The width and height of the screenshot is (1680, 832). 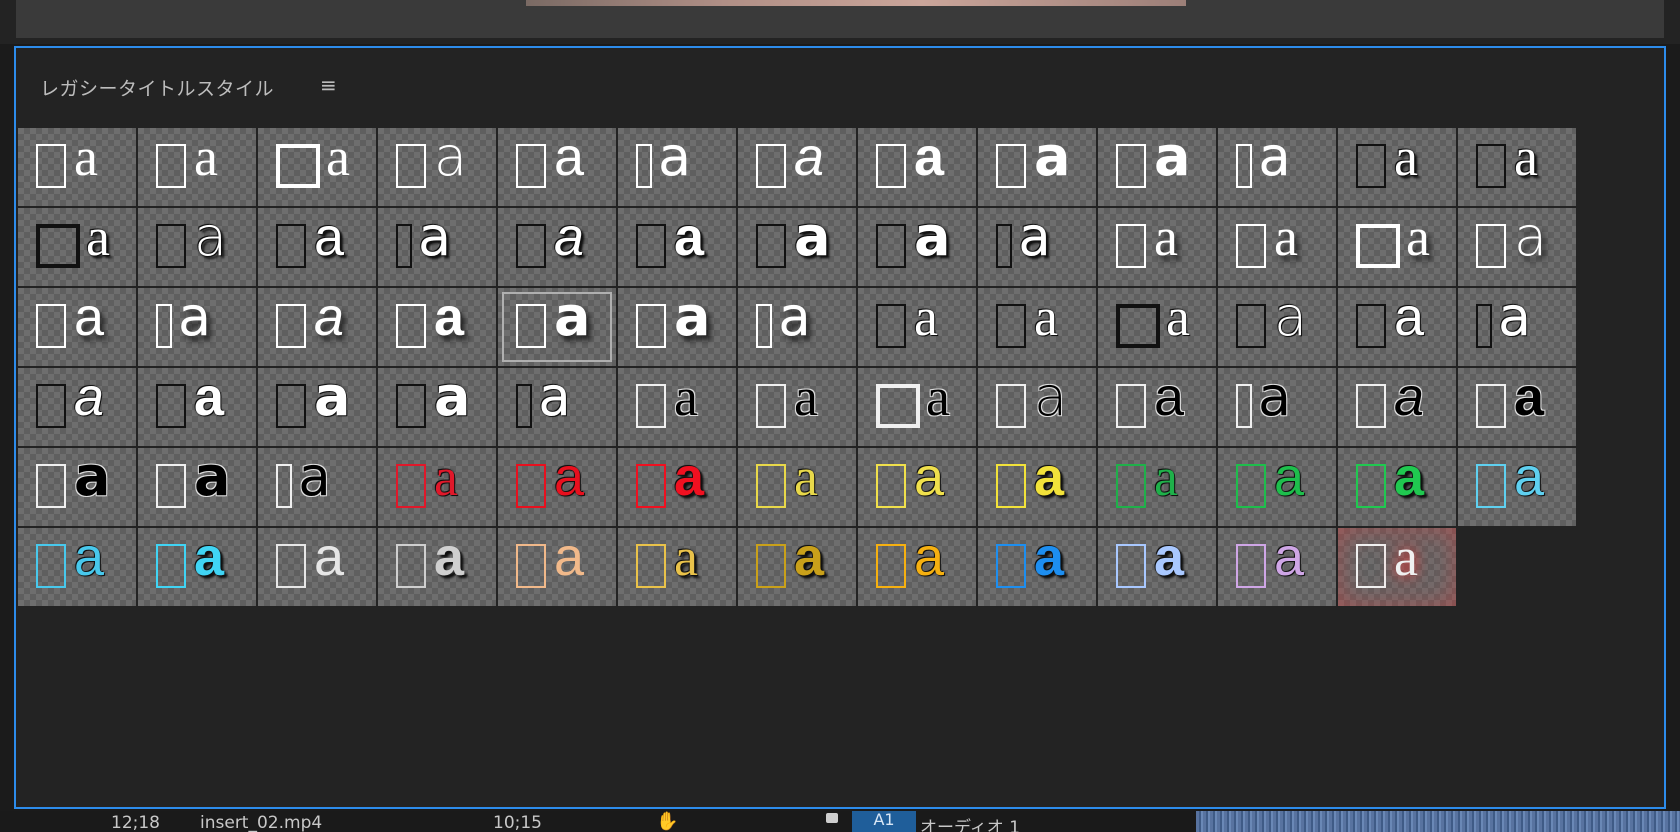 What do you see at coordinates (856, 3) in the screenshot?
I see `video-preview` at bounding box center [856, 3].